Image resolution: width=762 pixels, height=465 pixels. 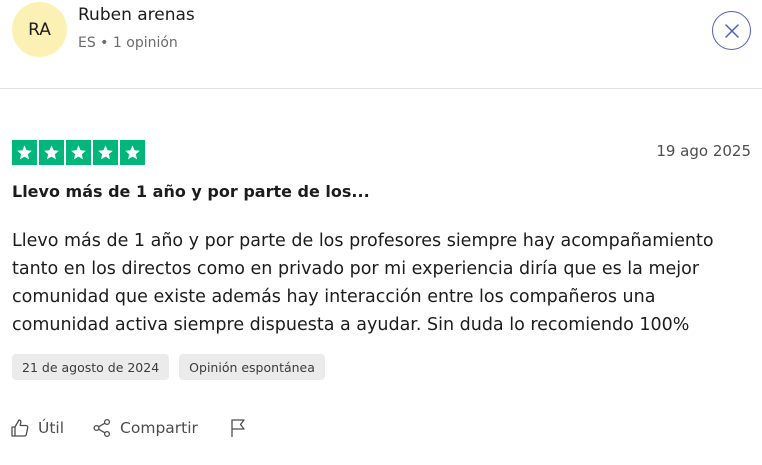 I want to click on close-icon, so click(x=731, y=30).